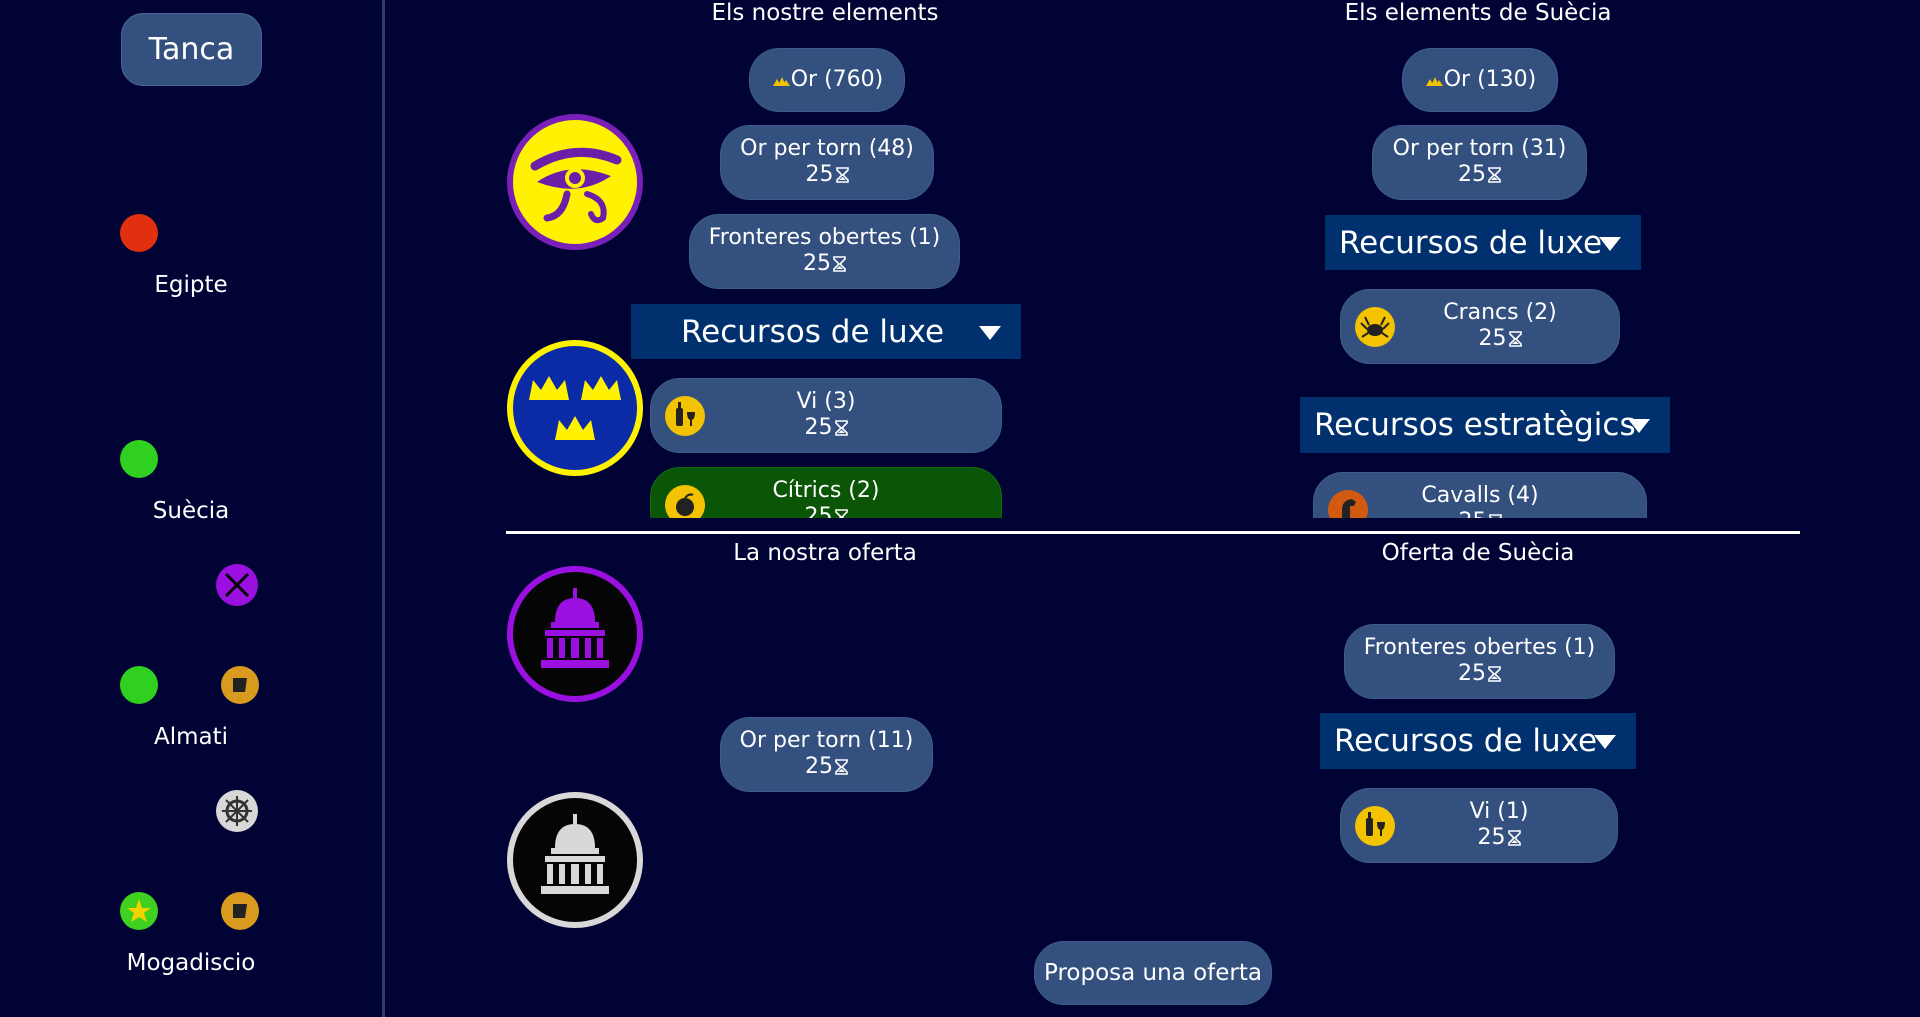 The width and height of the screenshot is (1920, 1017). I want to click on ship-wheel-icon, so click(237, 811).